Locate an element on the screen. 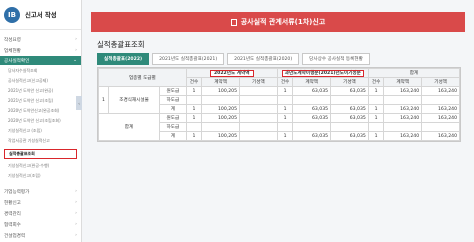  menu-item-company-status: 업체현황 › is located at coordinates (40, 50).